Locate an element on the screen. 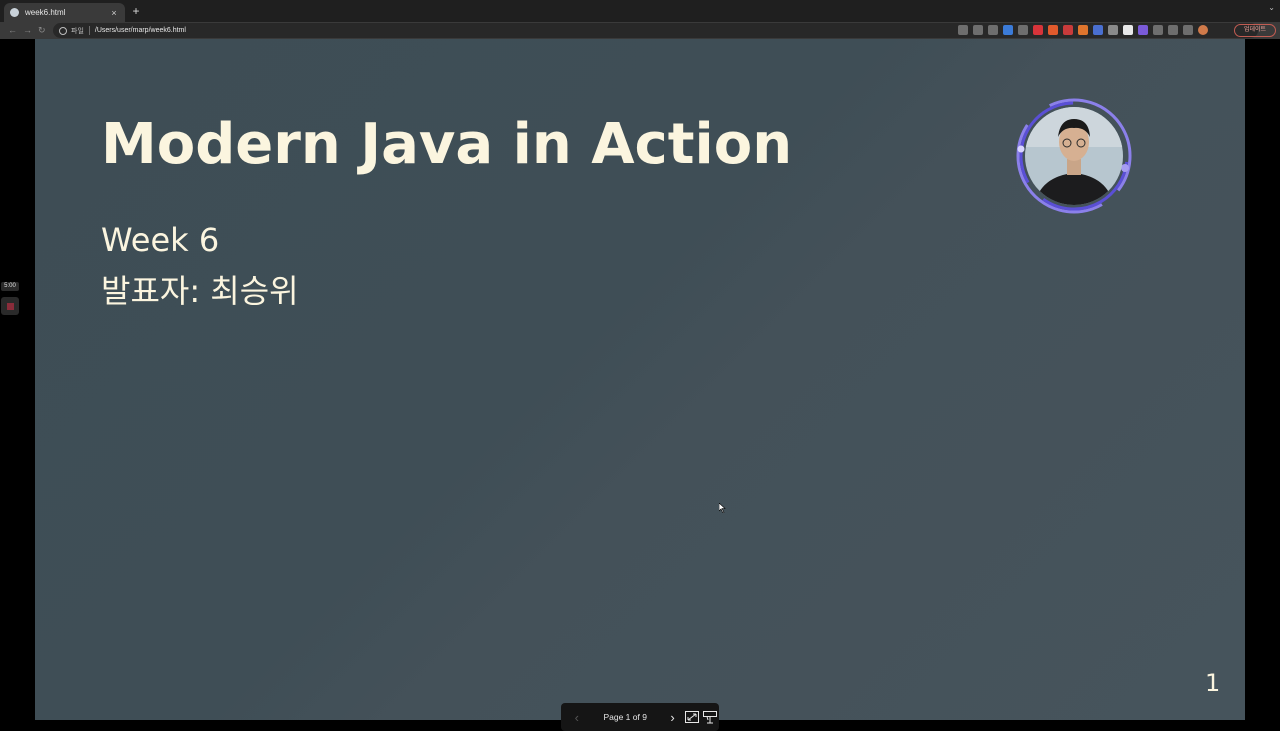 The height and width of the screenshot is (731, 1280). url-text: /Users/user/marp/week6.html is located at coordinates (140, 30).